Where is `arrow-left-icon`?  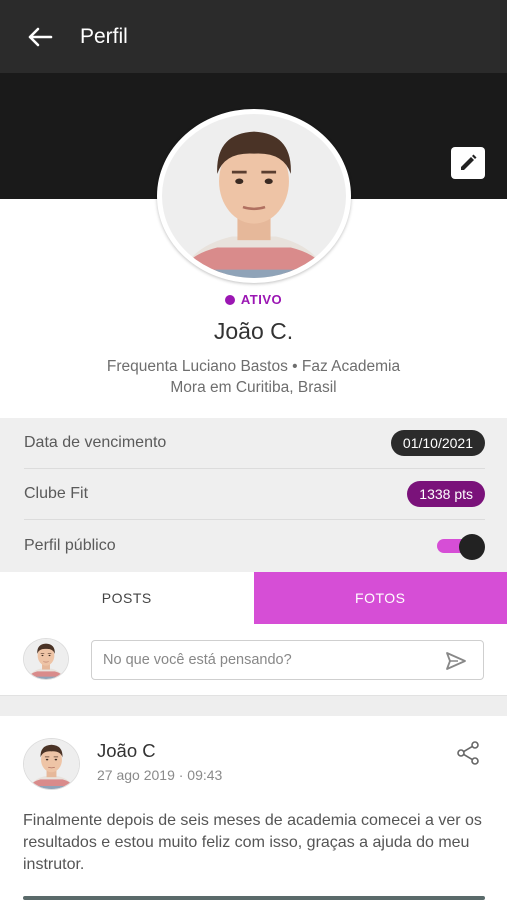
arrow-left-icon is located at coordinates (40, 36).